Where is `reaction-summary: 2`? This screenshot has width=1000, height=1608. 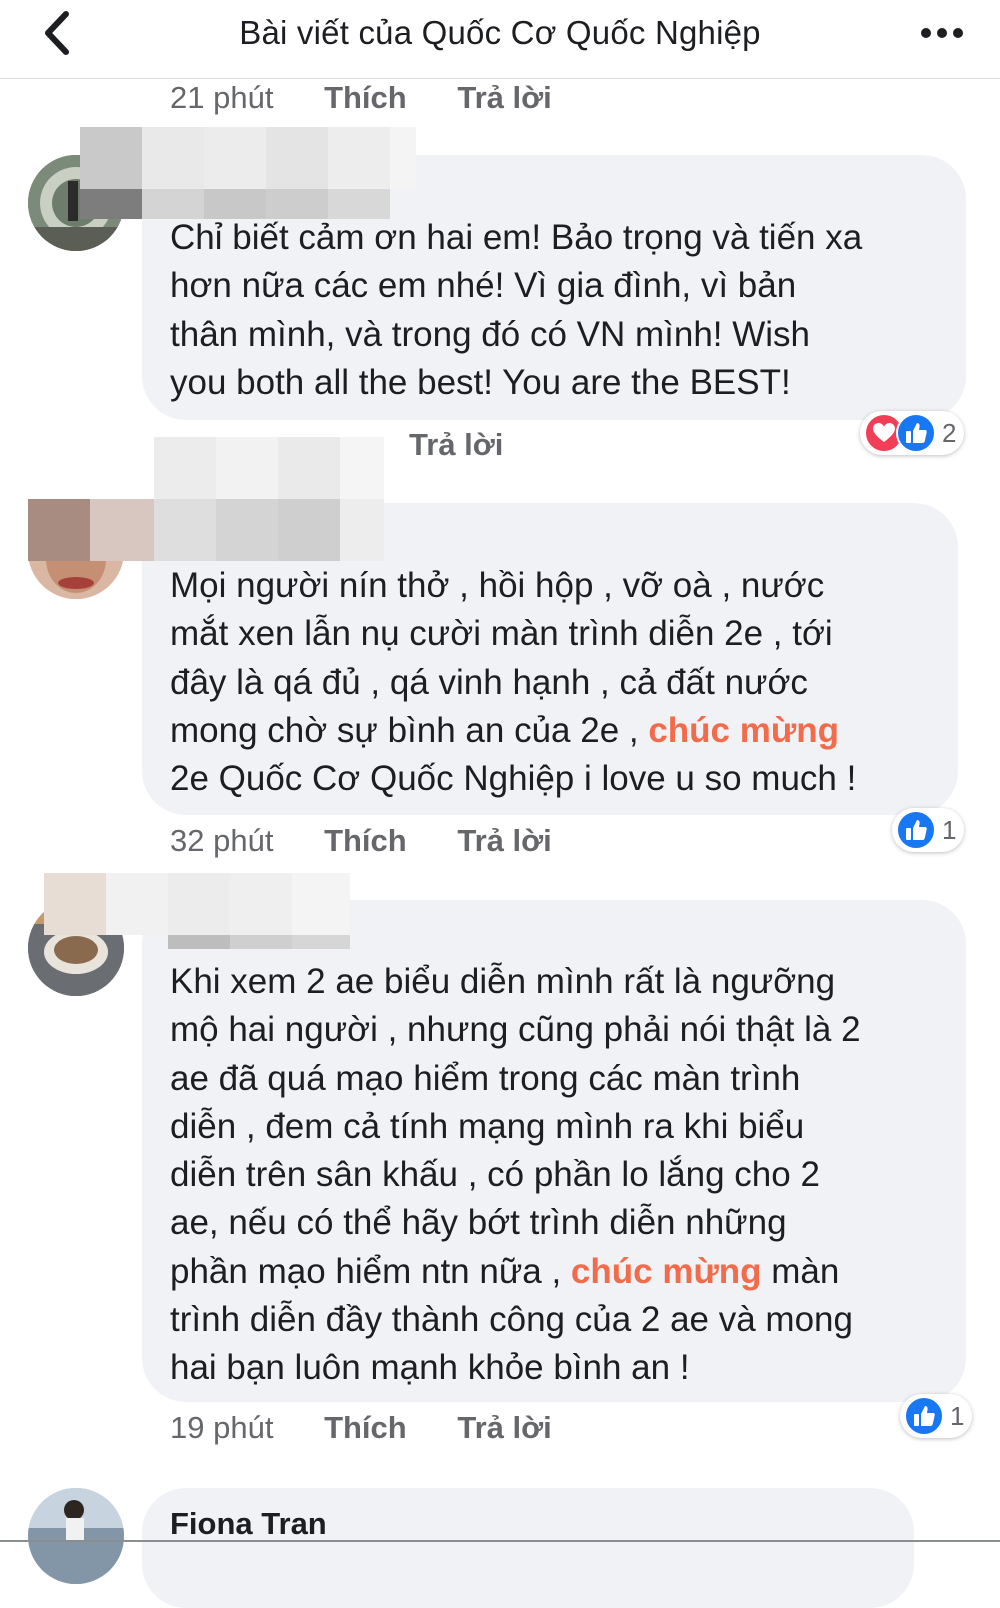 reaction-summary: 2 is located at coordinates (912, 433).